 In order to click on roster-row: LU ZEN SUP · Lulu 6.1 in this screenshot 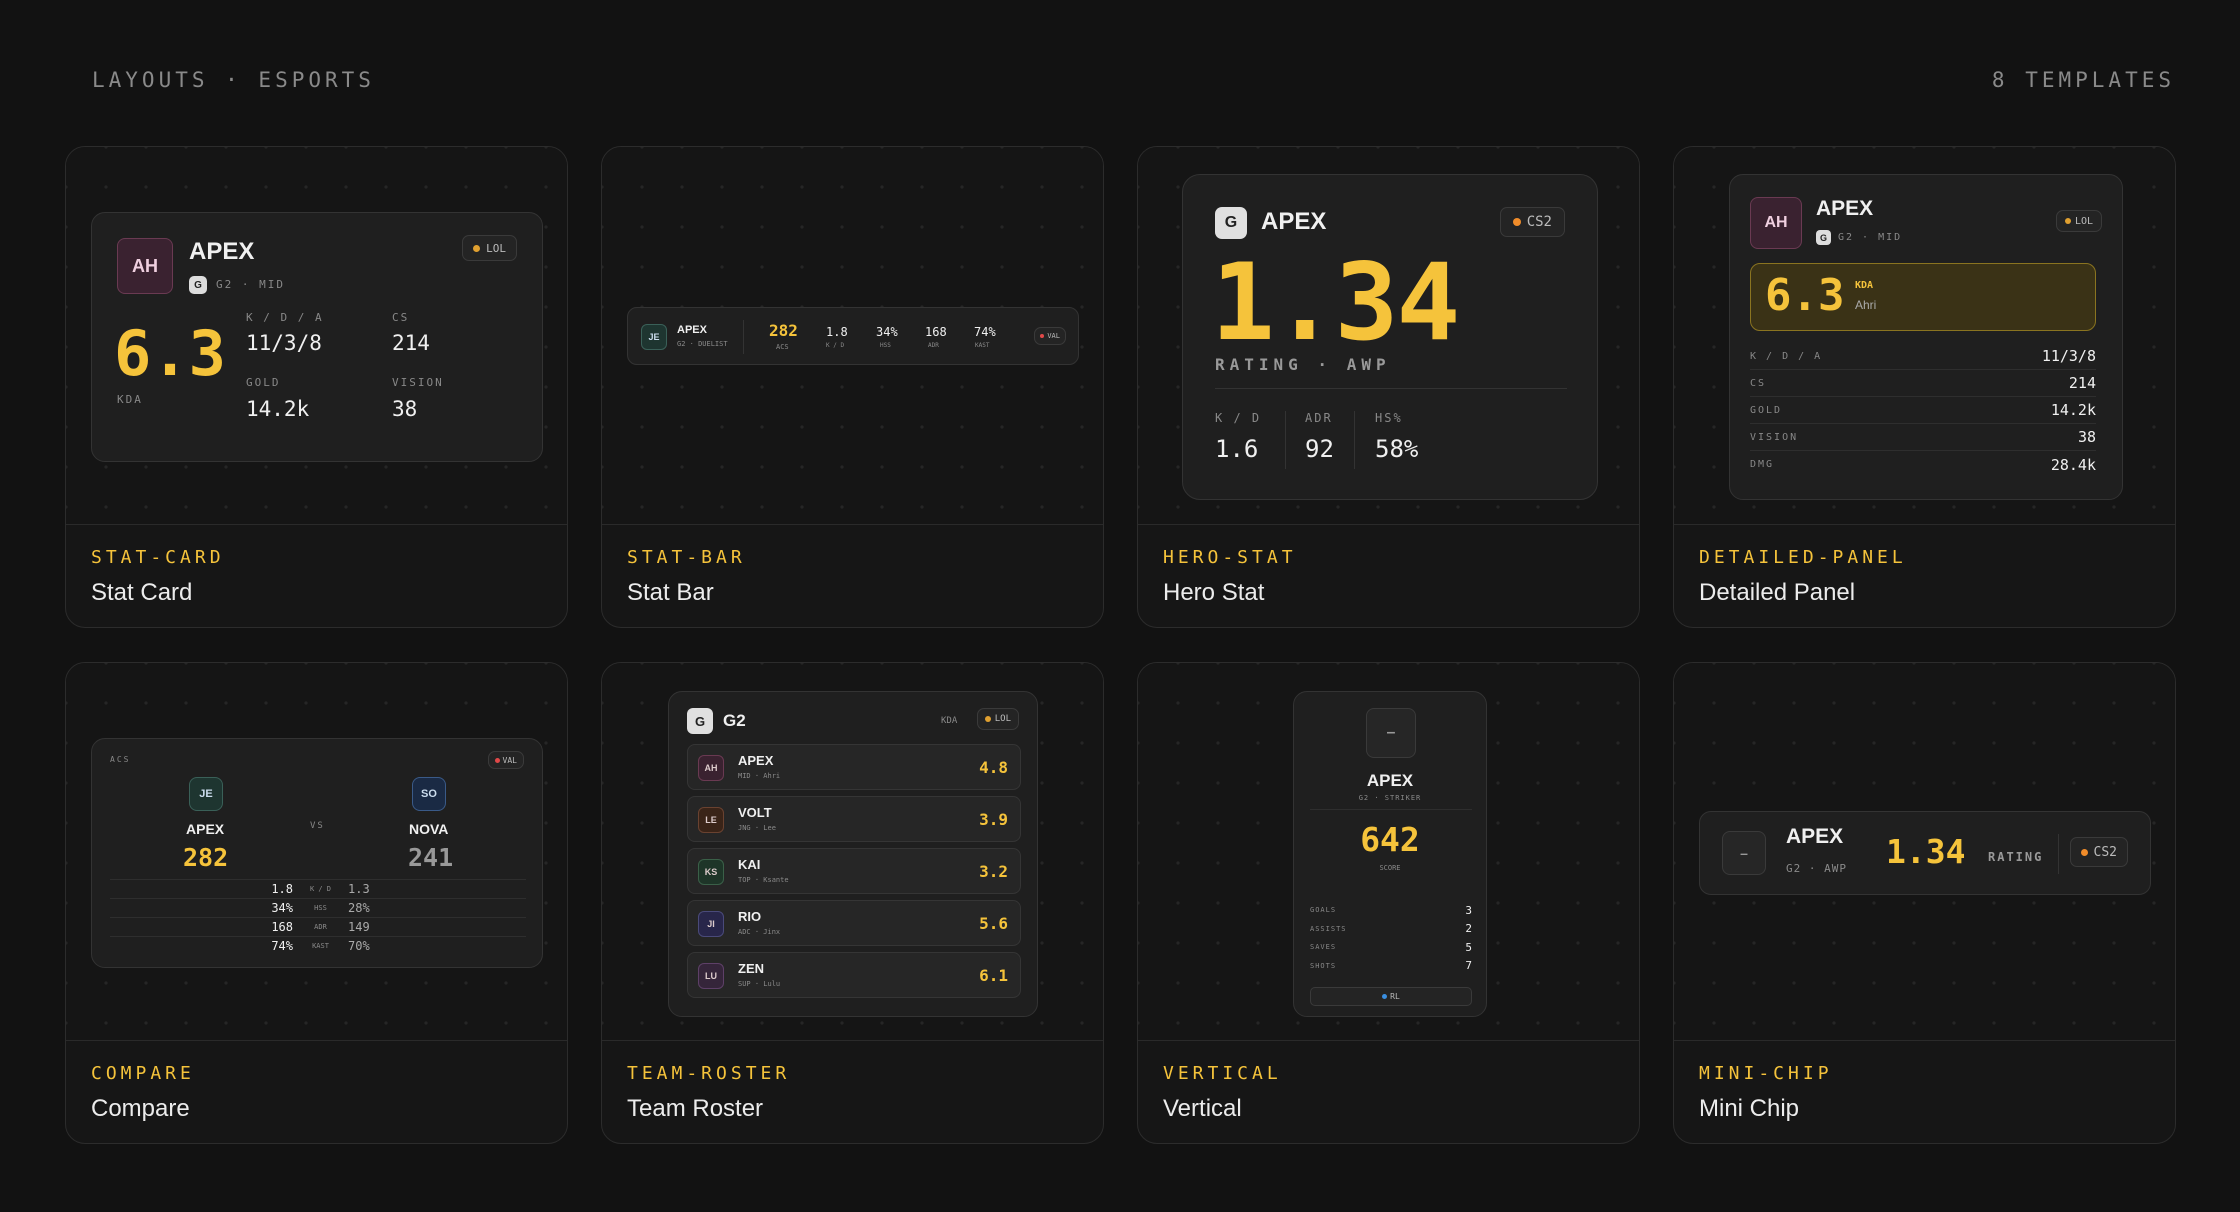, I will do `click(854, 975)`.